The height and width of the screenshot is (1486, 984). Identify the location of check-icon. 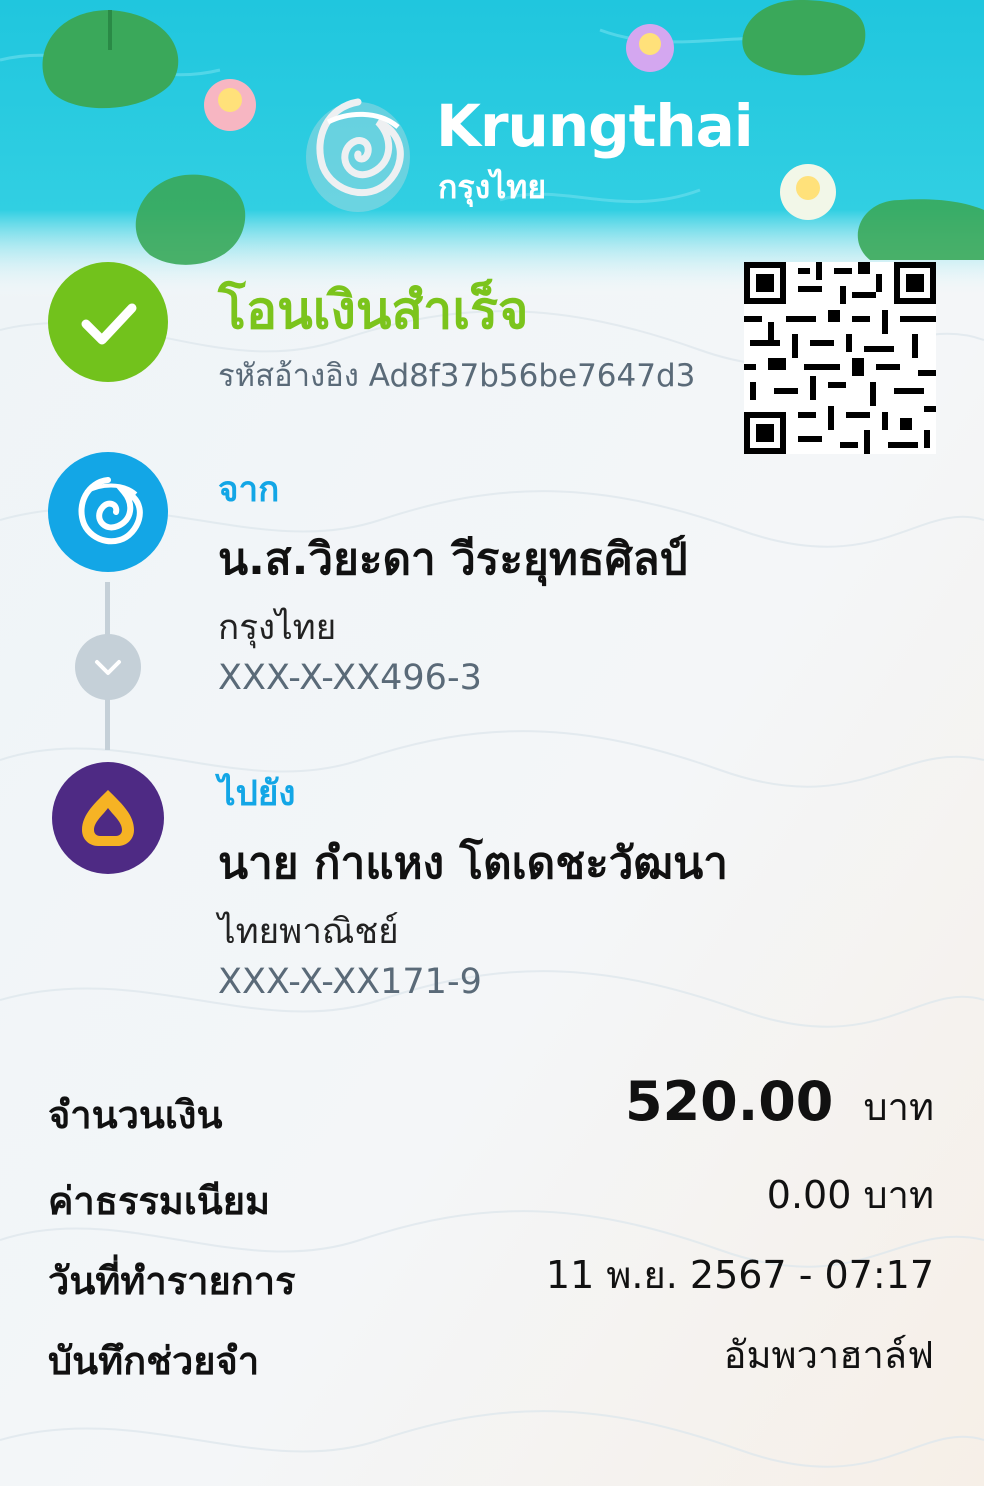
(109, 324).